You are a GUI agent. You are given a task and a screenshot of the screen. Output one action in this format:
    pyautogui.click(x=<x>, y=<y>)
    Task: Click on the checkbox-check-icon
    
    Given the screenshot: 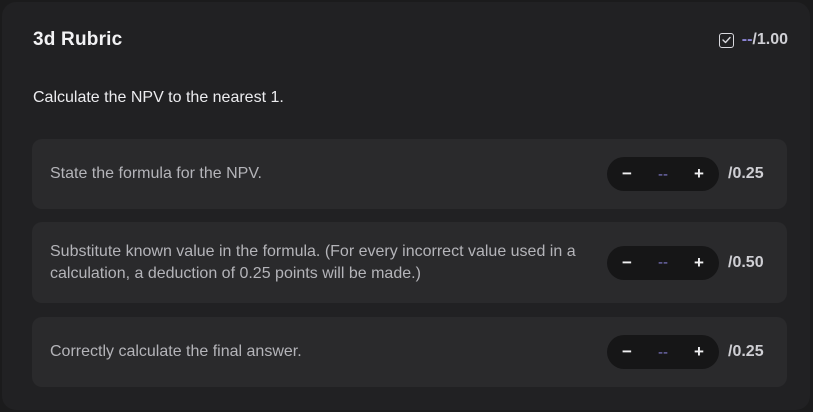 What is the action you would take?
    pyautogui.click(x=726, y=40)
    